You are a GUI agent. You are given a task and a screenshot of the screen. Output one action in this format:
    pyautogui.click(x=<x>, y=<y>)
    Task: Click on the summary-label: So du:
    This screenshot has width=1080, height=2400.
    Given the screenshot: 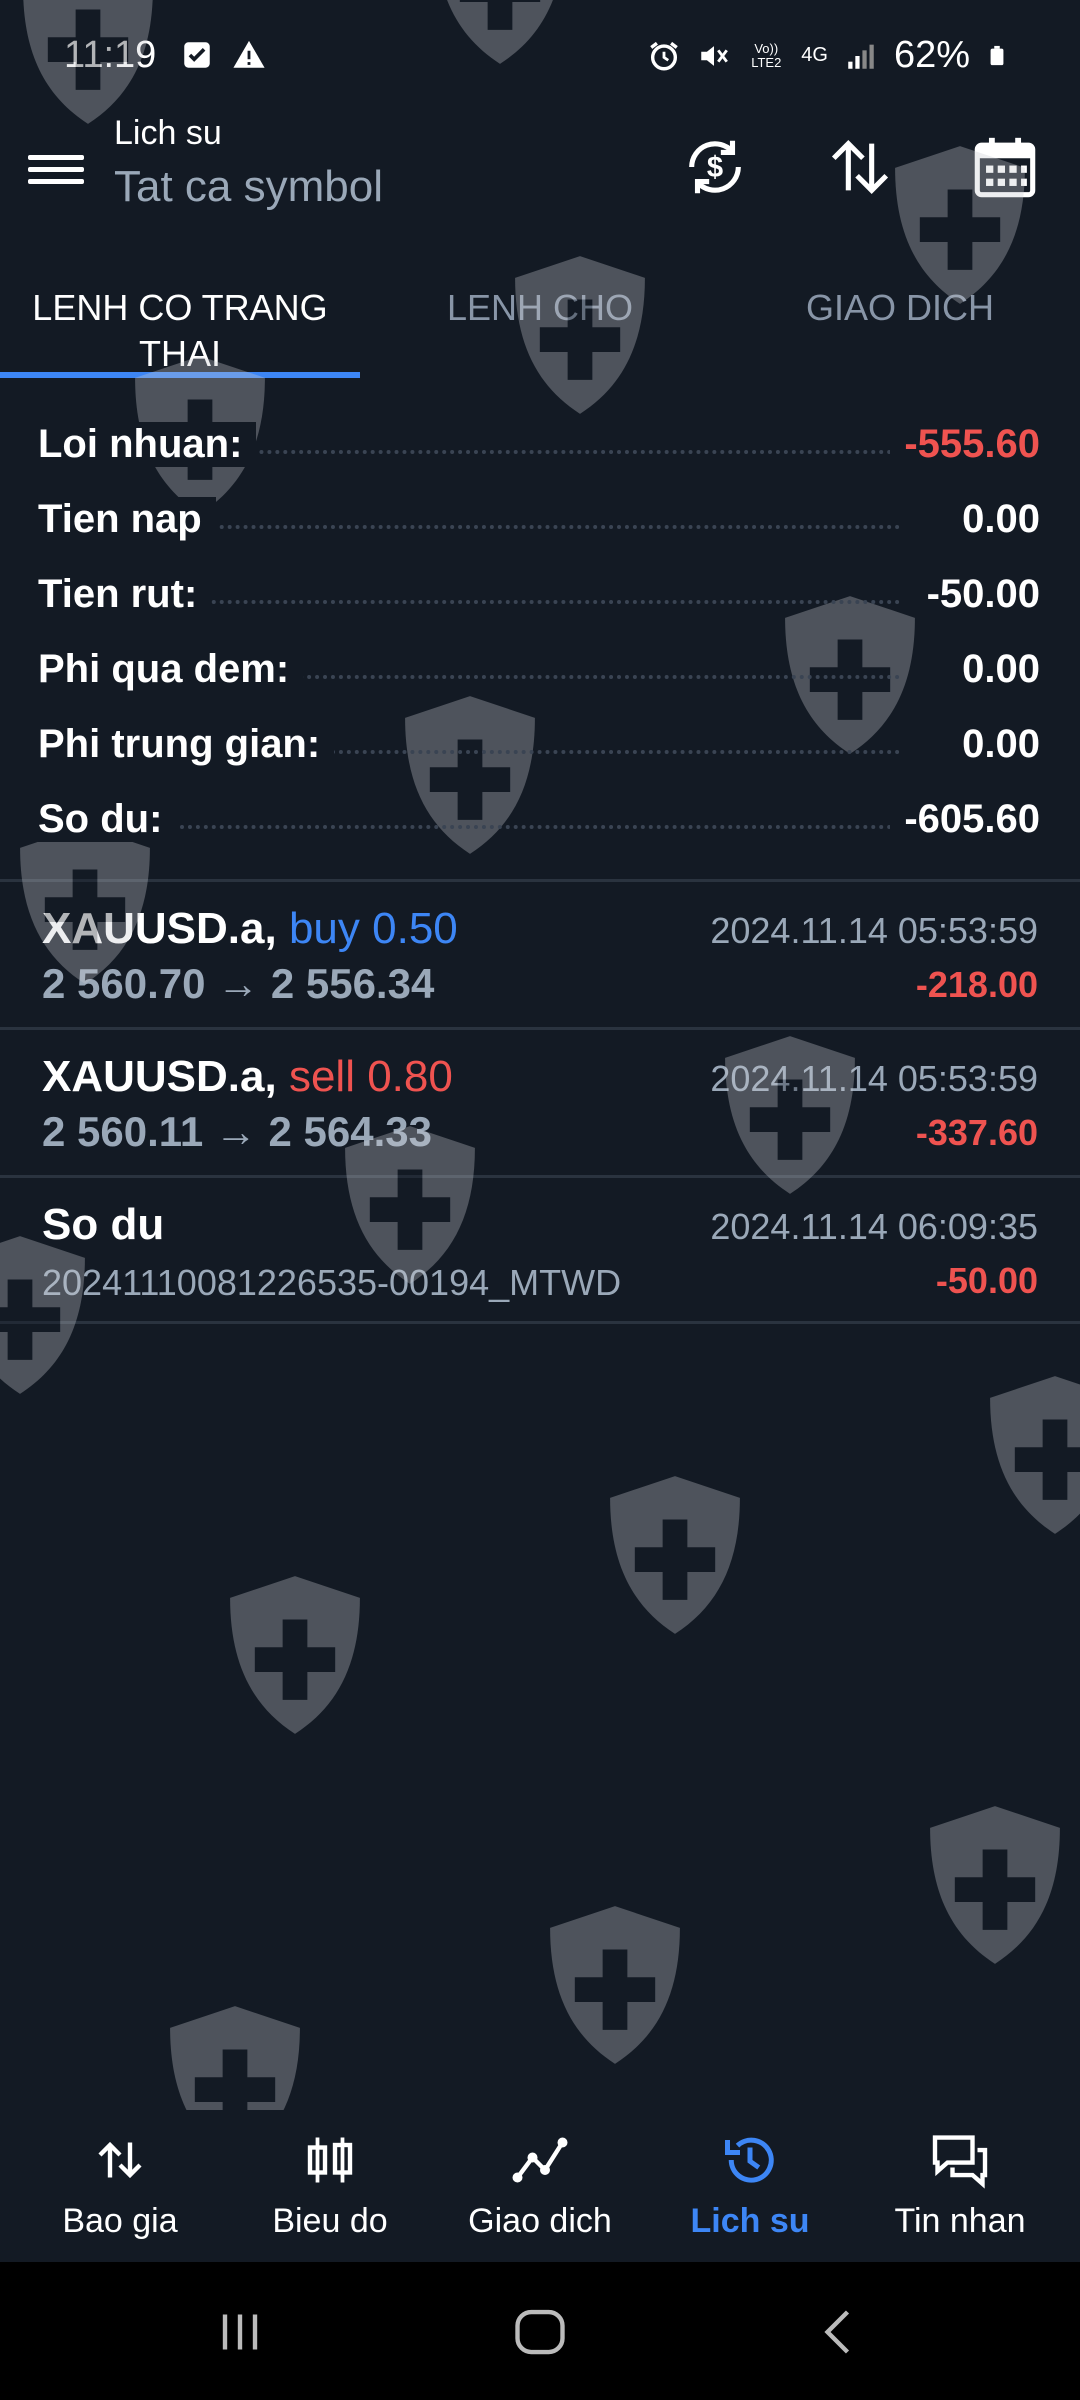 What is the action you would take?
    pyautogui.click(x=107, y=819)
    